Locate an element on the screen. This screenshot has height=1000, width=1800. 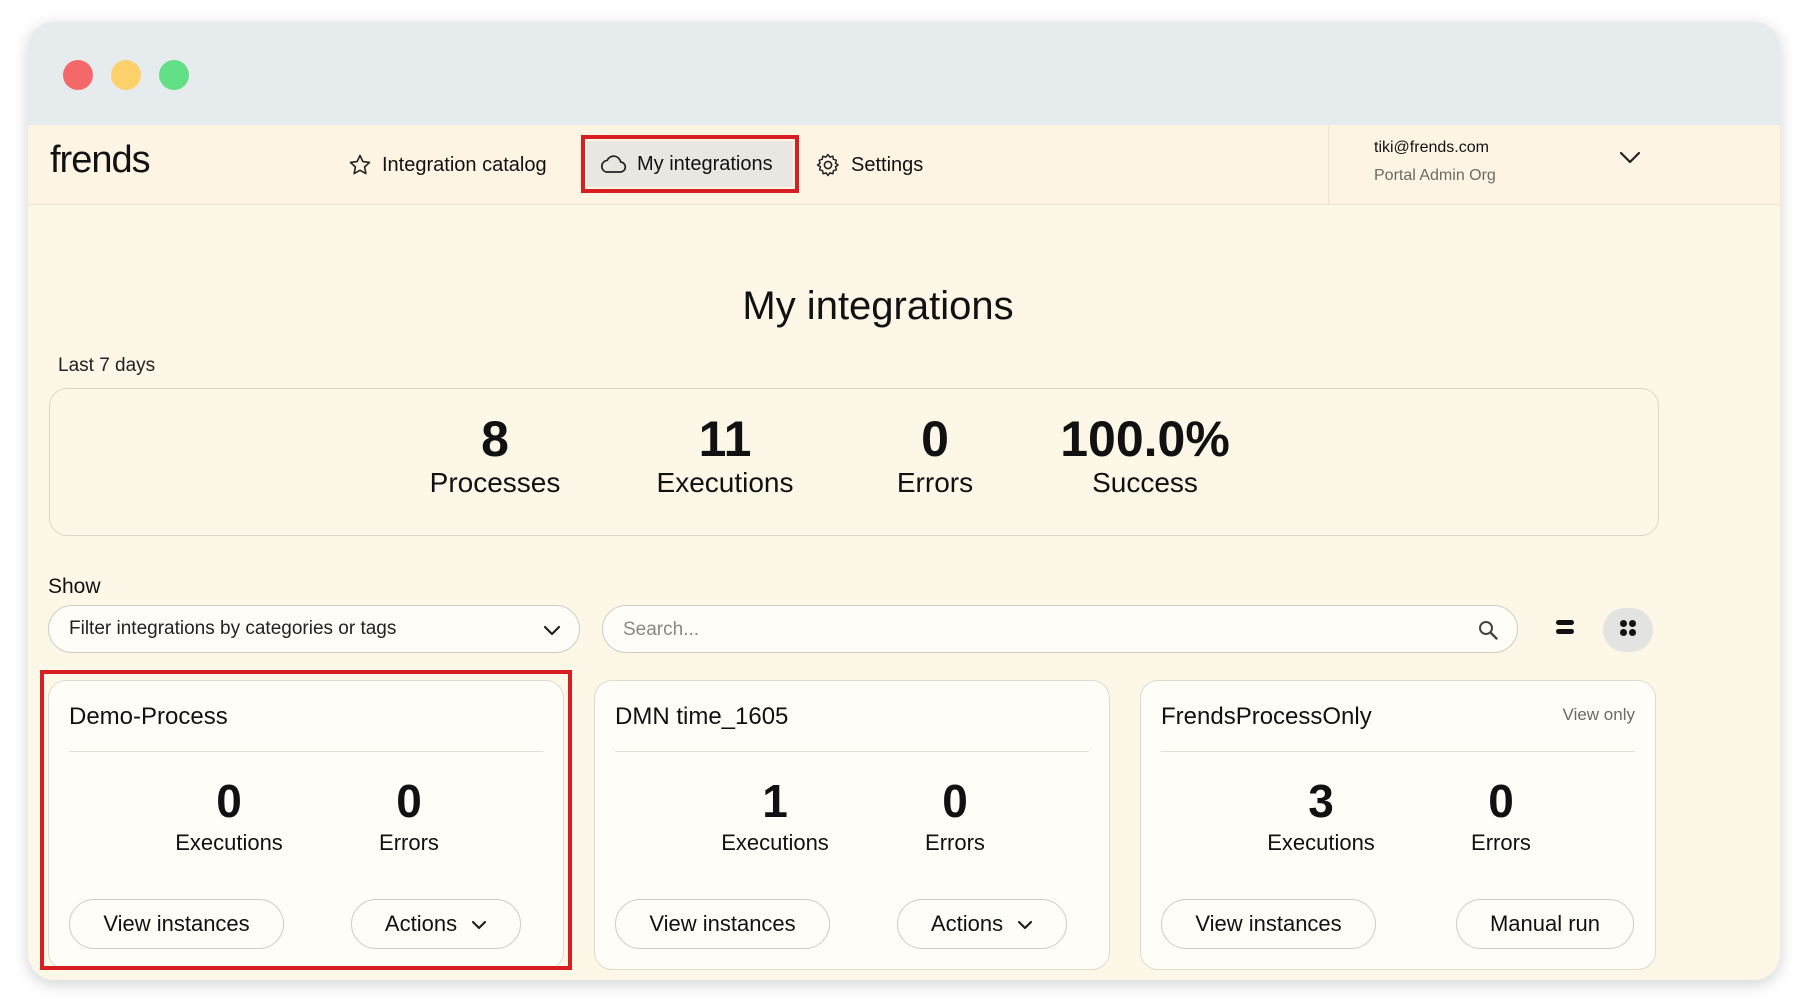
stat-label: Success is located at coordinates (1145, 482).